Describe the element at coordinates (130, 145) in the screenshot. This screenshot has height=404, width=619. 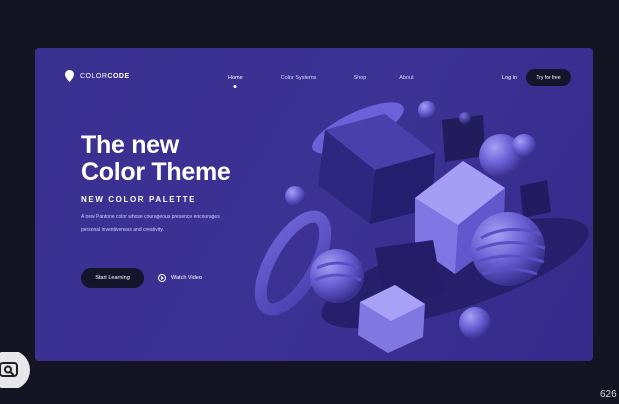
I see `hero-title-line-1: The new` at that location.